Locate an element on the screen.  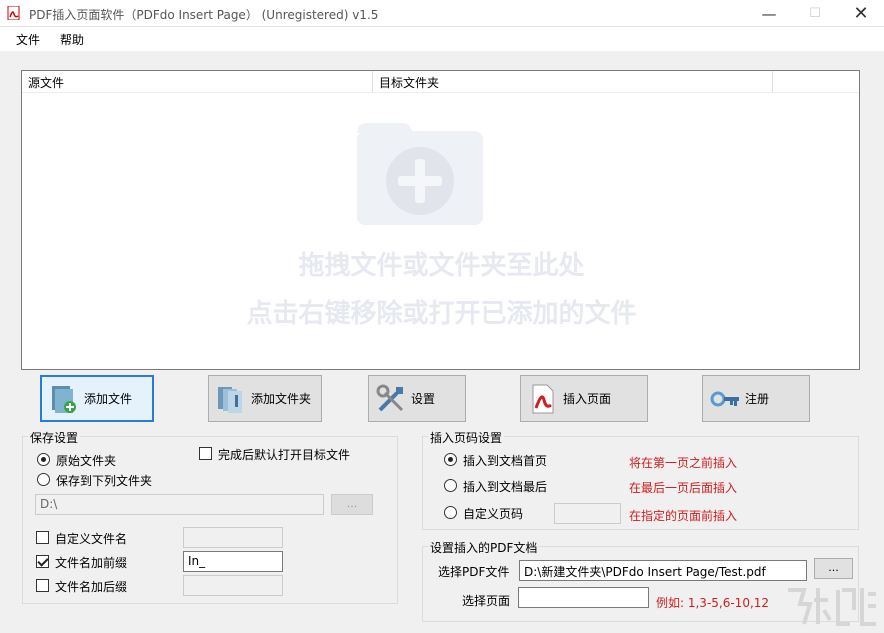
add-file-button: 添加文件 is located at coordinates (97, 398).